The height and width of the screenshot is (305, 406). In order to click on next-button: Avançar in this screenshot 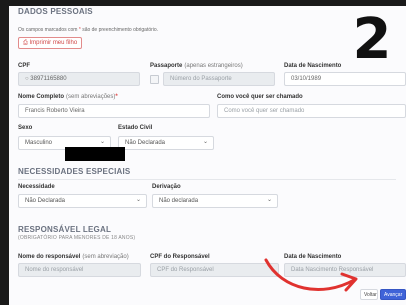, I will do `click(393, 294)`.